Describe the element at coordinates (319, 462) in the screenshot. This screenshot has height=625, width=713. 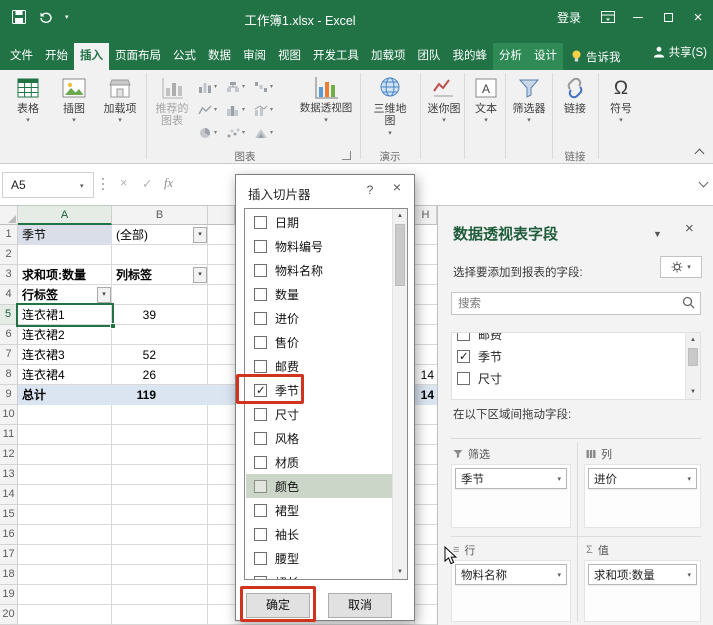
I see `slicer-field-row: 材质` at that location.